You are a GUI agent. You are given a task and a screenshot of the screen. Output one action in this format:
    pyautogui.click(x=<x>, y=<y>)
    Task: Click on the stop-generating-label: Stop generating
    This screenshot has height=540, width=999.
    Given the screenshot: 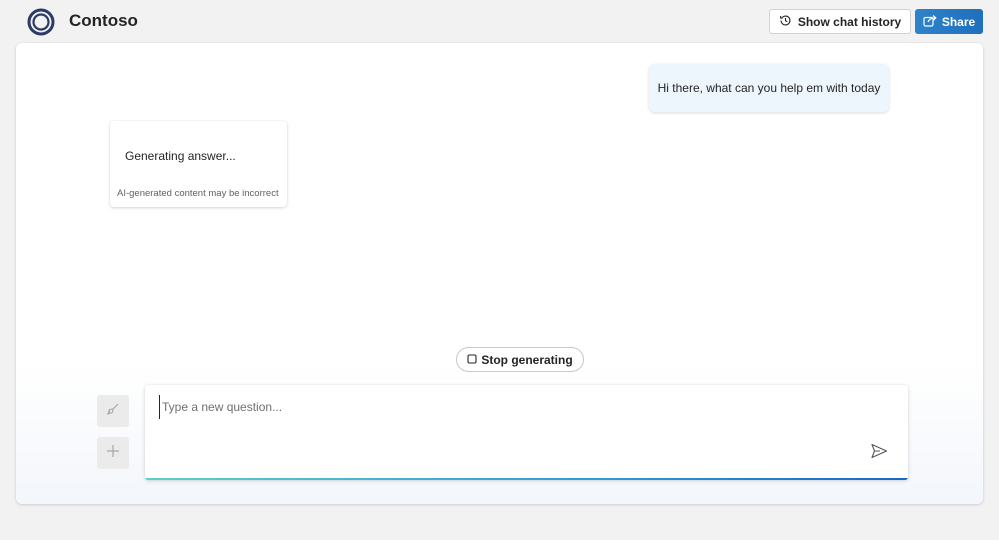 What is the action you would take?
    pyautogui.click(x=527, y=359)
    